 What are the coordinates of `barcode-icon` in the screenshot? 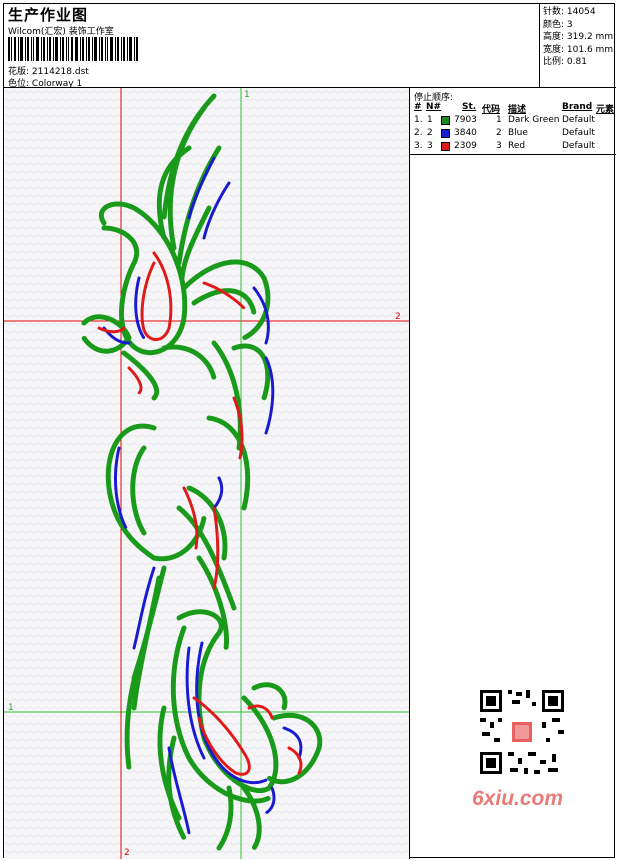 It's located at (73, 49).